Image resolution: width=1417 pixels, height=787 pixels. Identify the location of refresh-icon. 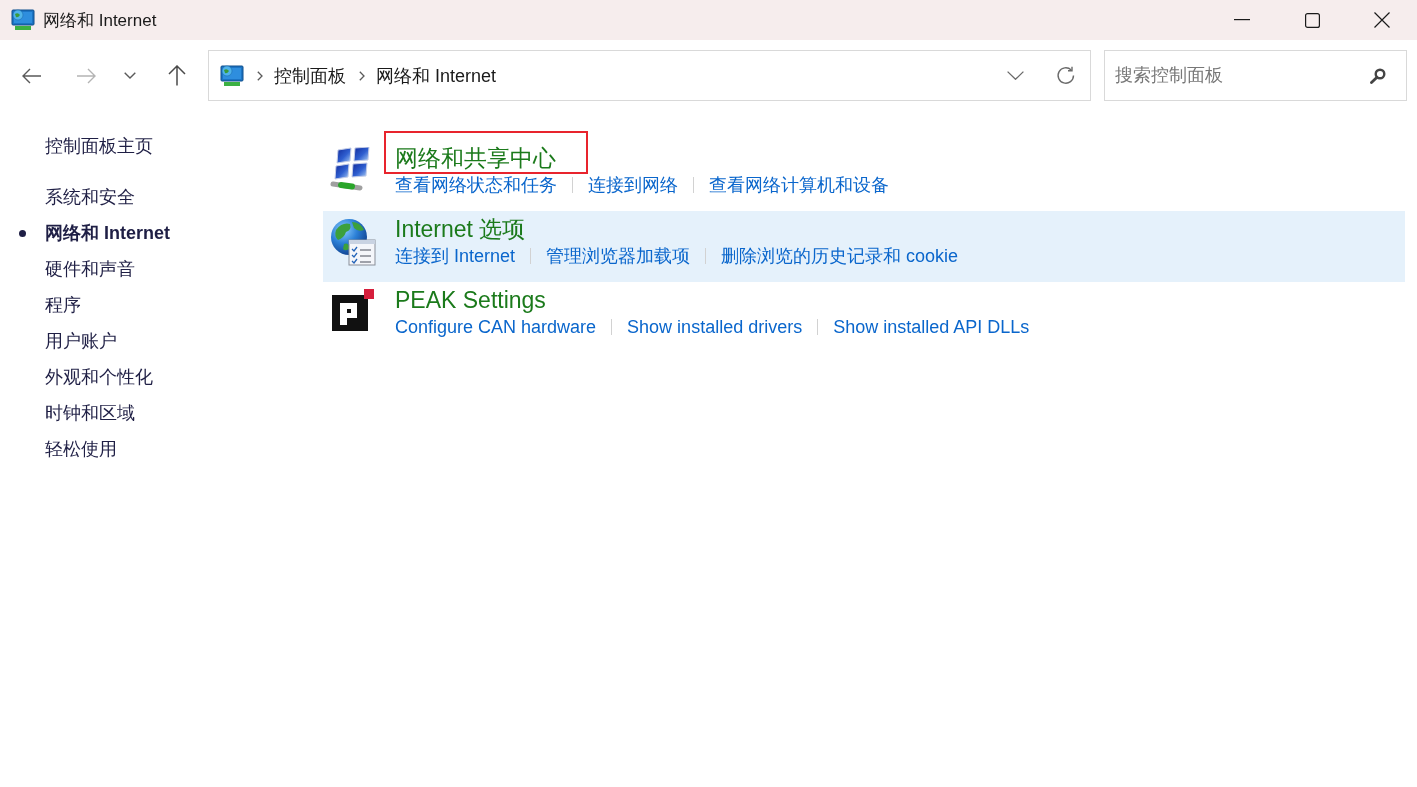
(1066, 75).